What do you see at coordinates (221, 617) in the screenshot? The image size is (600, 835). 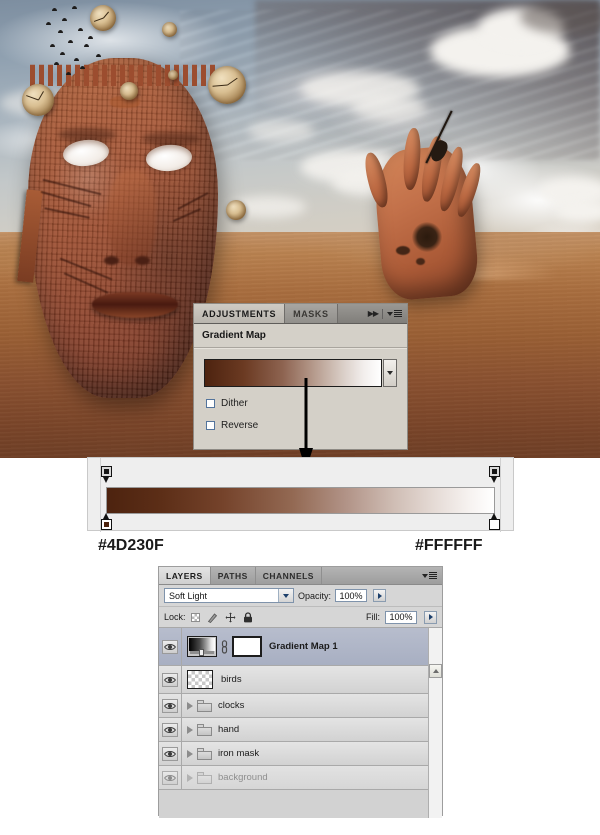 I see `lock-icon-group` at bounding box center [221, 617].